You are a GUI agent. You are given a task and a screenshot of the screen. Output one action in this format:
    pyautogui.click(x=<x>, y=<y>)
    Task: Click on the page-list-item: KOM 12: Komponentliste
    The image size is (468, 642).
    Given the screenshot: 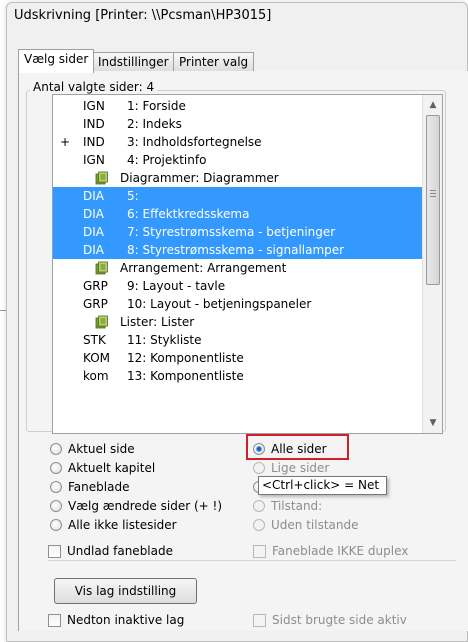 What is the action you would take?
    pyautogui.click(x=238, y=358)
    